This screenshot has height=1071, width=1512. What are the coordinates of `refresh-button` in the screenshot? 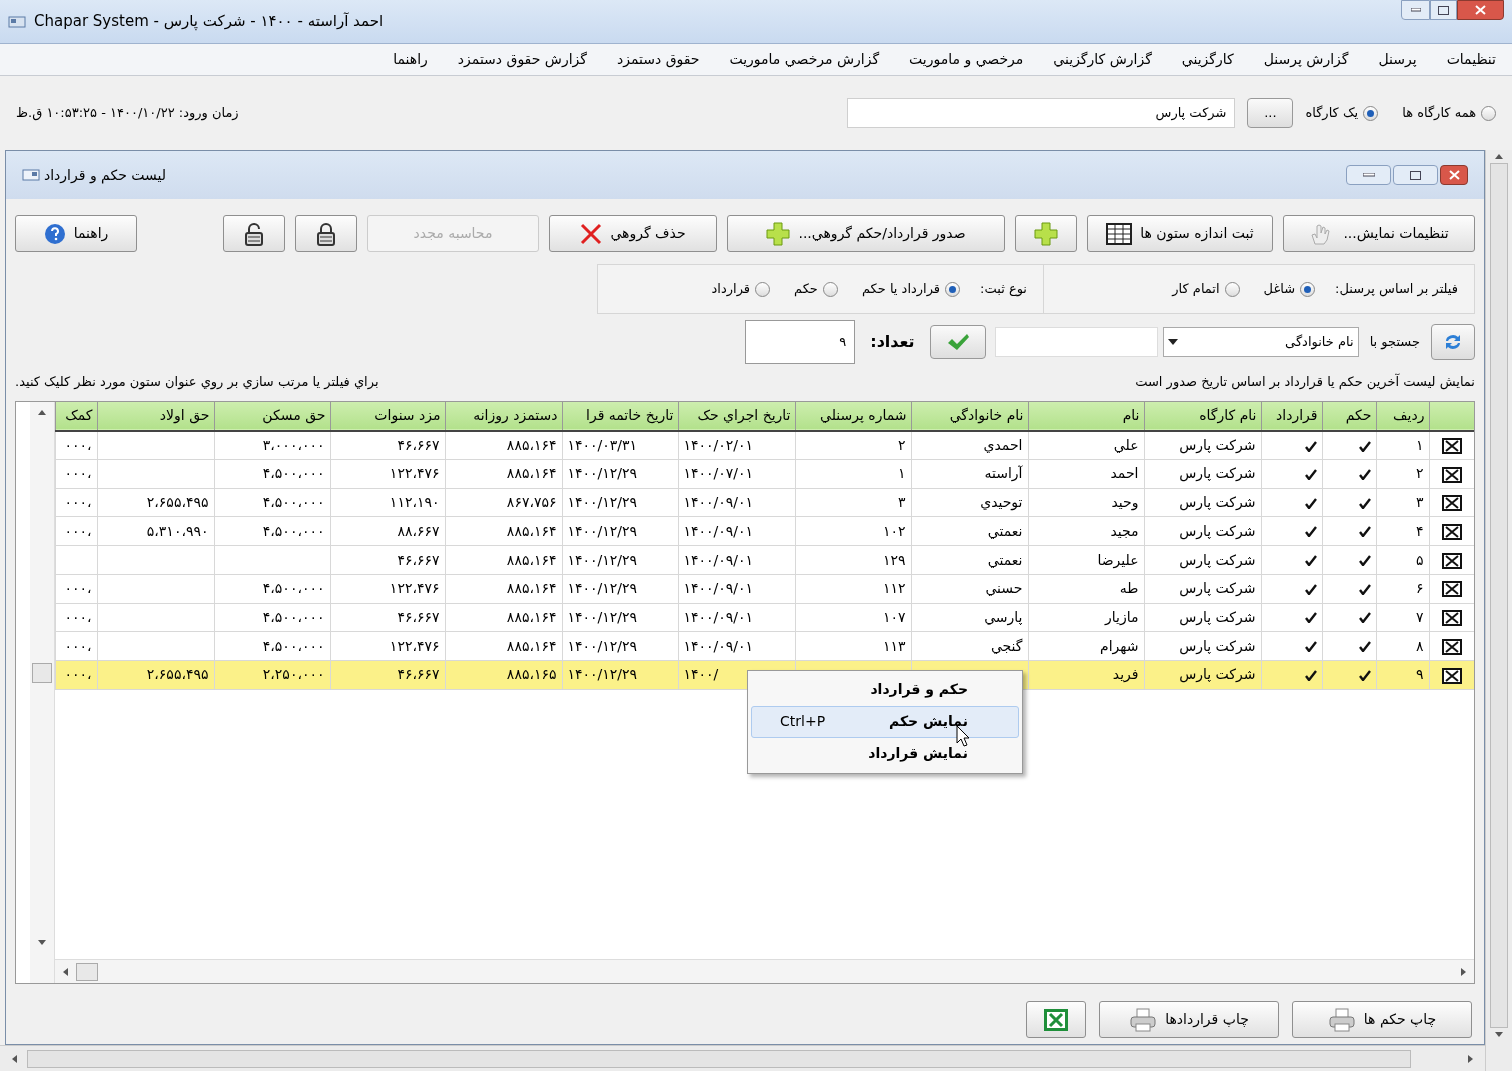 It's located at (1453, 342).